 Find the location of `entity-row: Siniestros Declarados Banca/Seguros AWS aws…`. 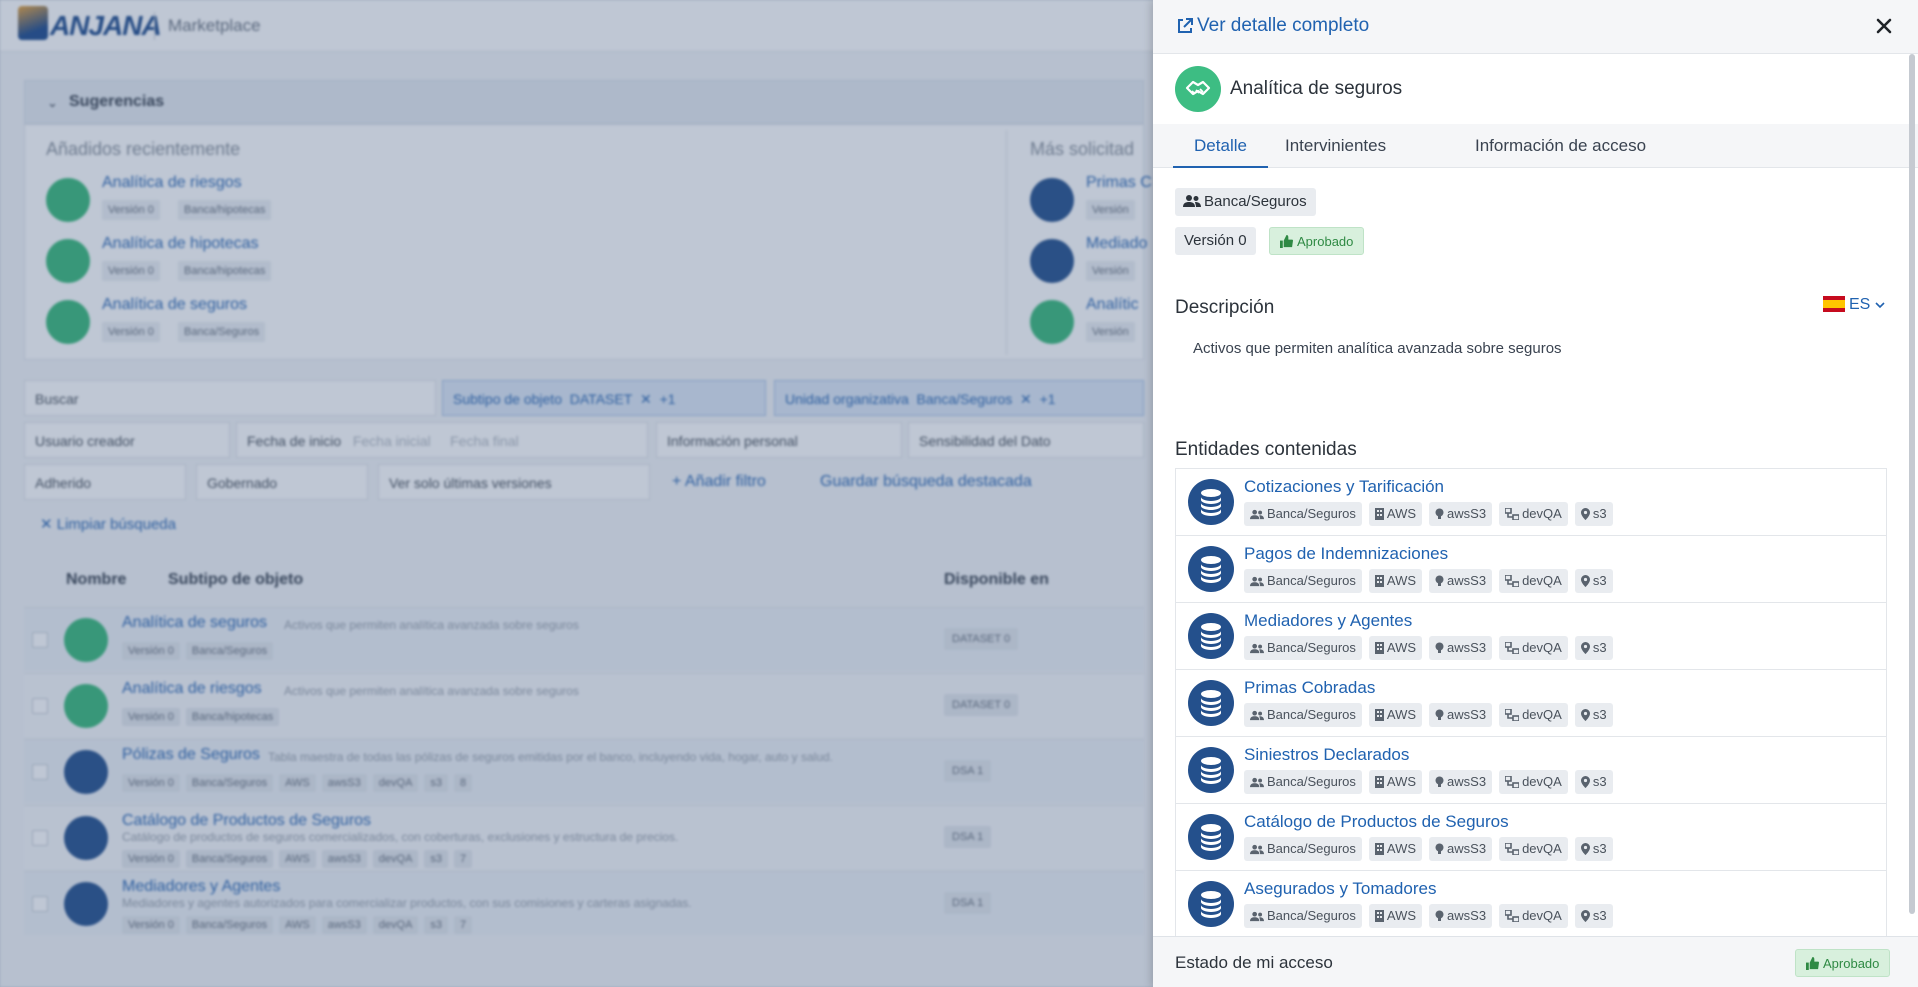

entity-row: Siniestros Declarados Banca/Seguros AWS aws… is located at coordinates (1531, 770).